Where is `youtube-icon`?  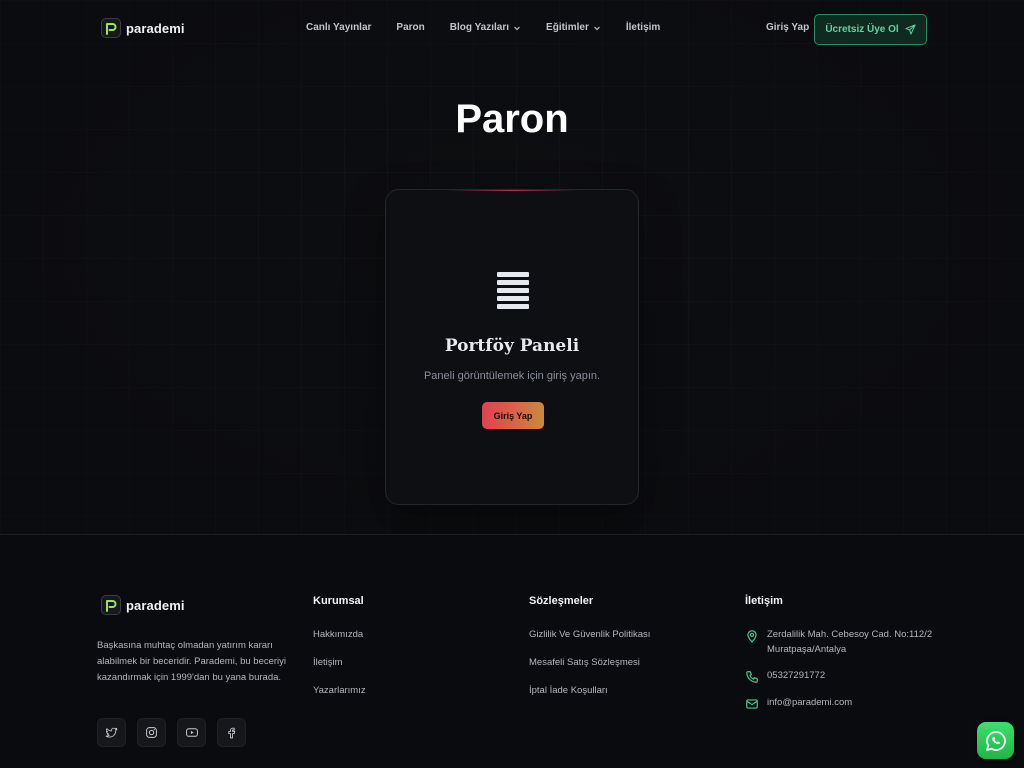
youtube-icon is located at coordinates (191, 732).